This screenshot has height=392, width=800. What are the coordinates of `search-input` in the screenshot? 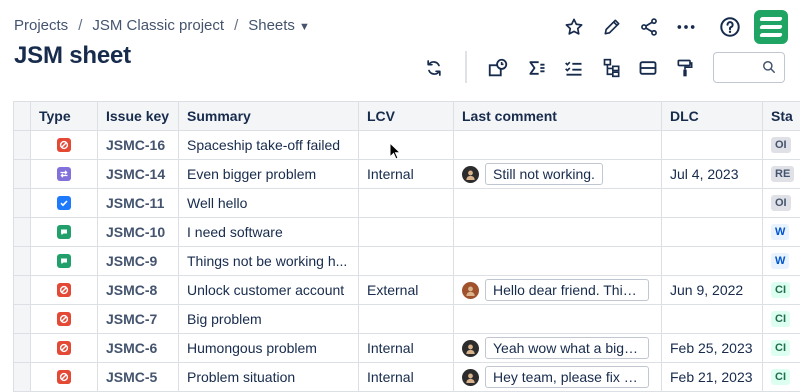 It's located at (738, 67).